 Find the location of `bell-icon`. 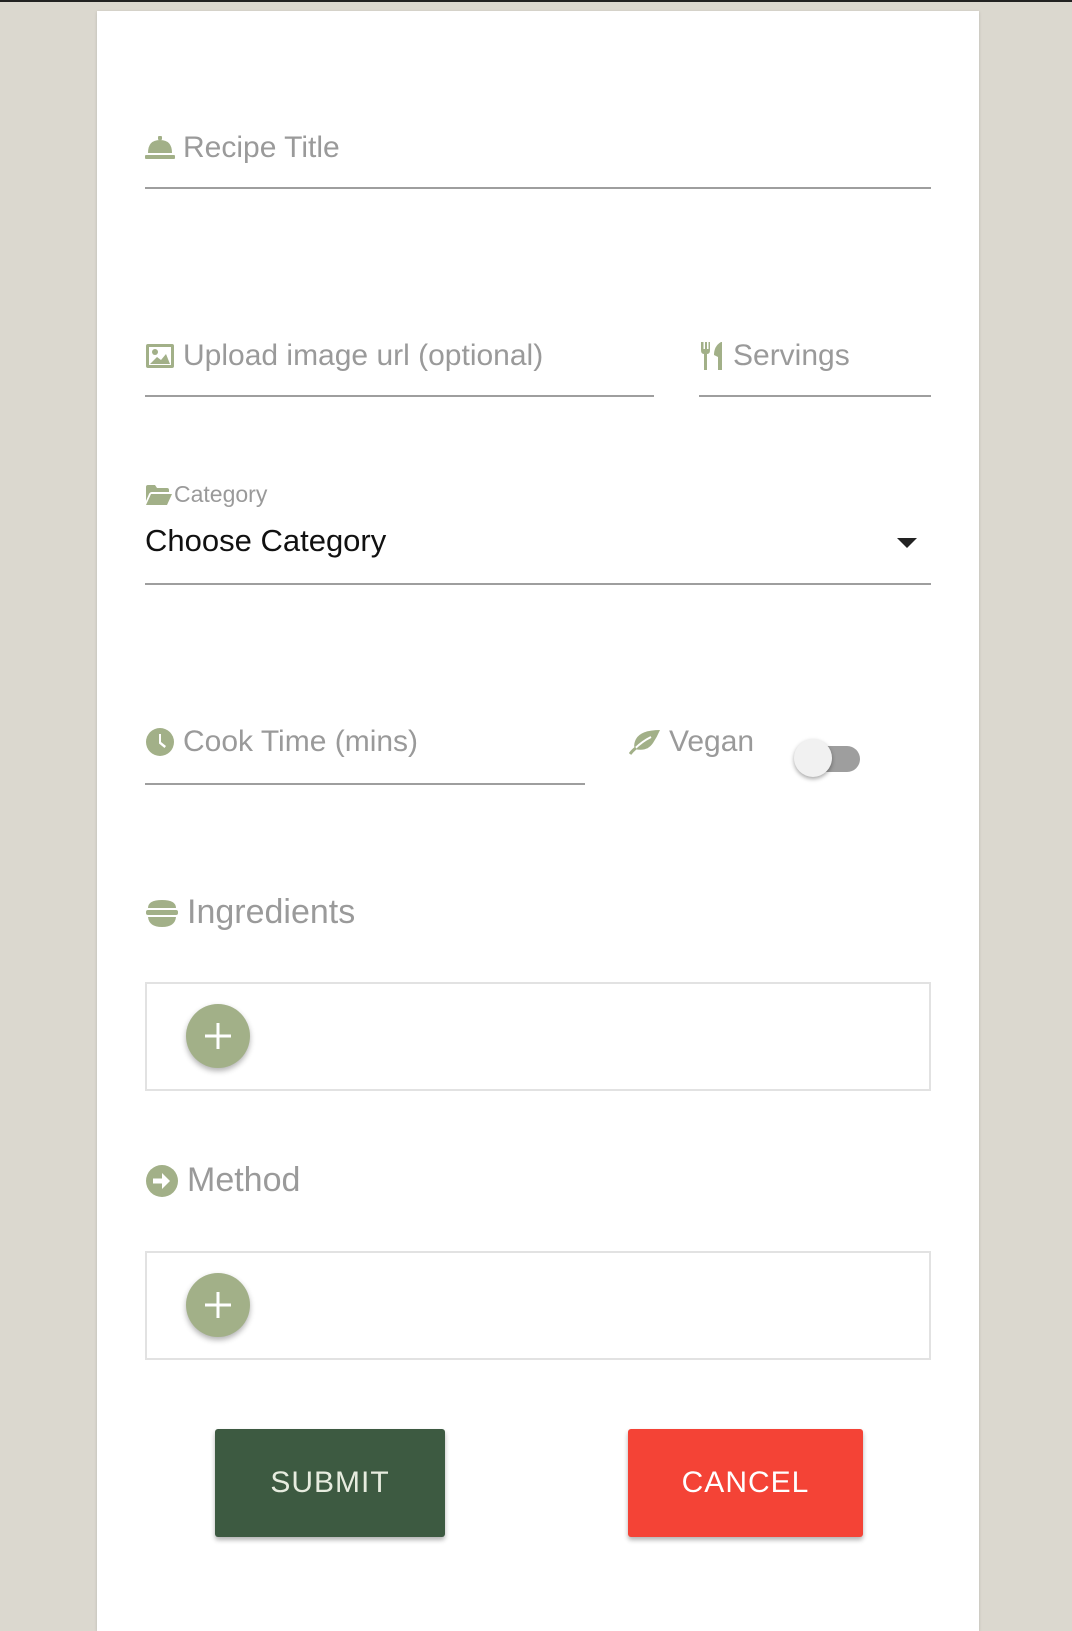

bell-icon is located at coordinates (160, 148).